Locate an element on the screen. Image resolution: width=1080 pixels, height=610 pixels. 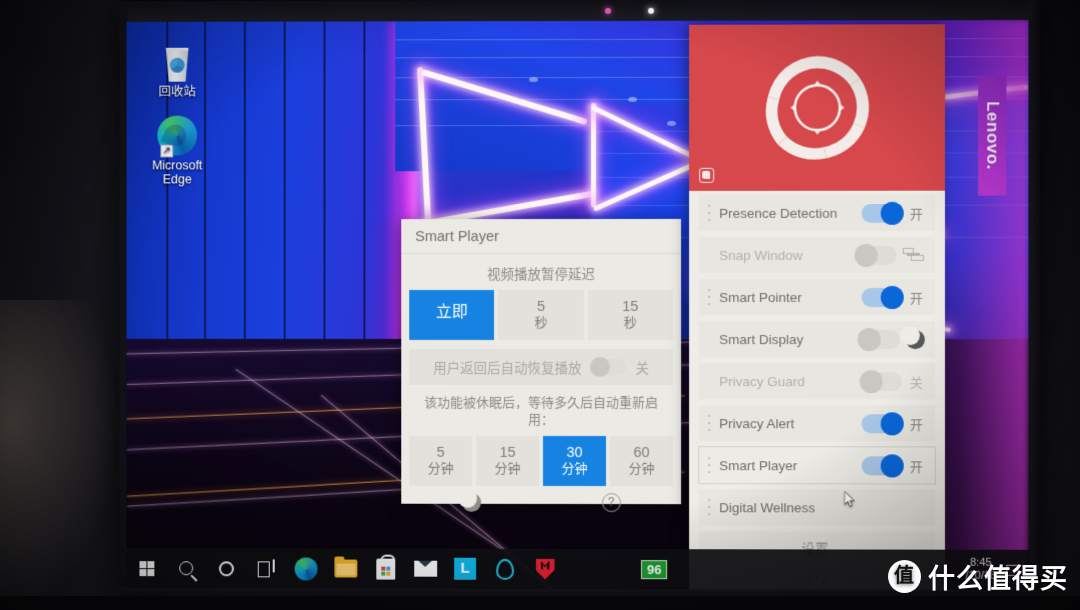
auto-resume-label: 用户返回后自动恢复播放 is located at coordinates (507, 368).